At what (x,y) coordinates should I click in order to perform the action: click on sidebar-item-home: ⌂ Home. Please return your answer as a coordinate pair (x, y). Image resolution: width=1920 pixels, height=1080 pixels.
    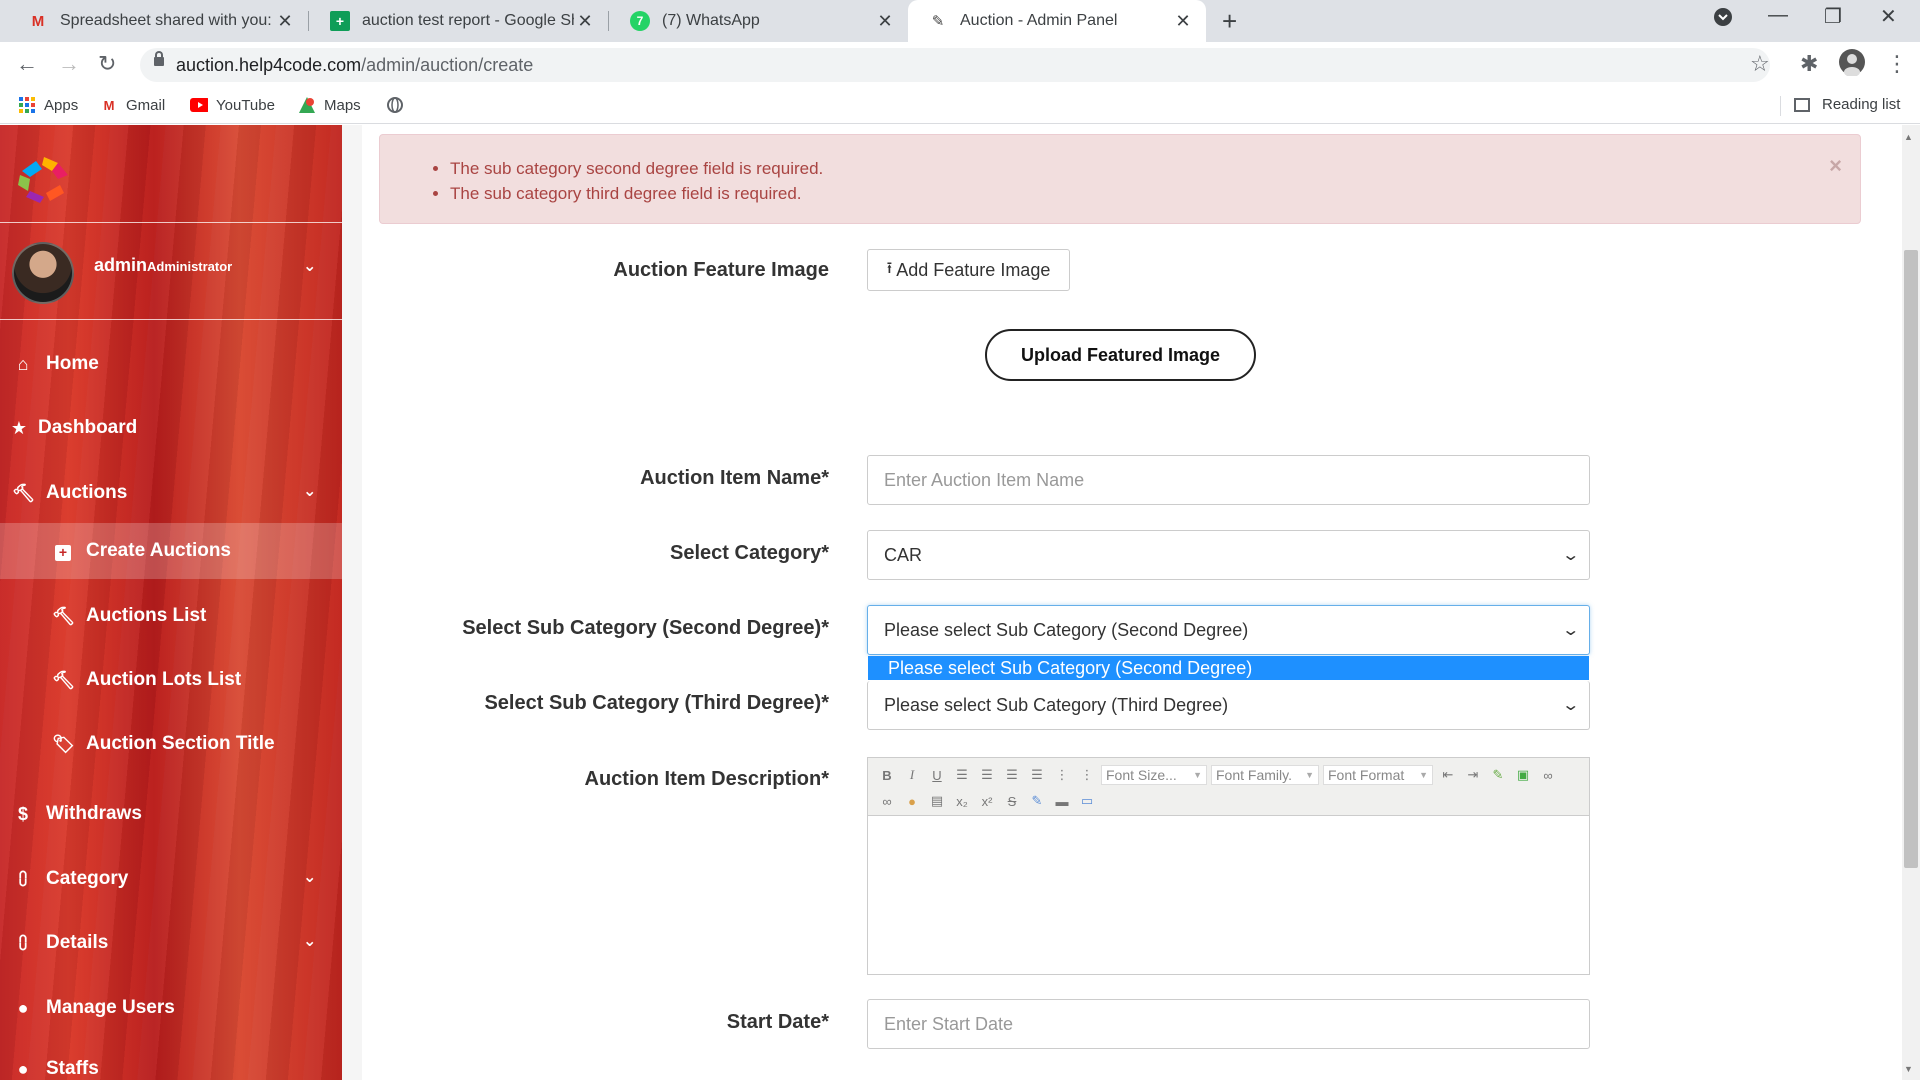
    Looking at the image, I should click on (171, 364).